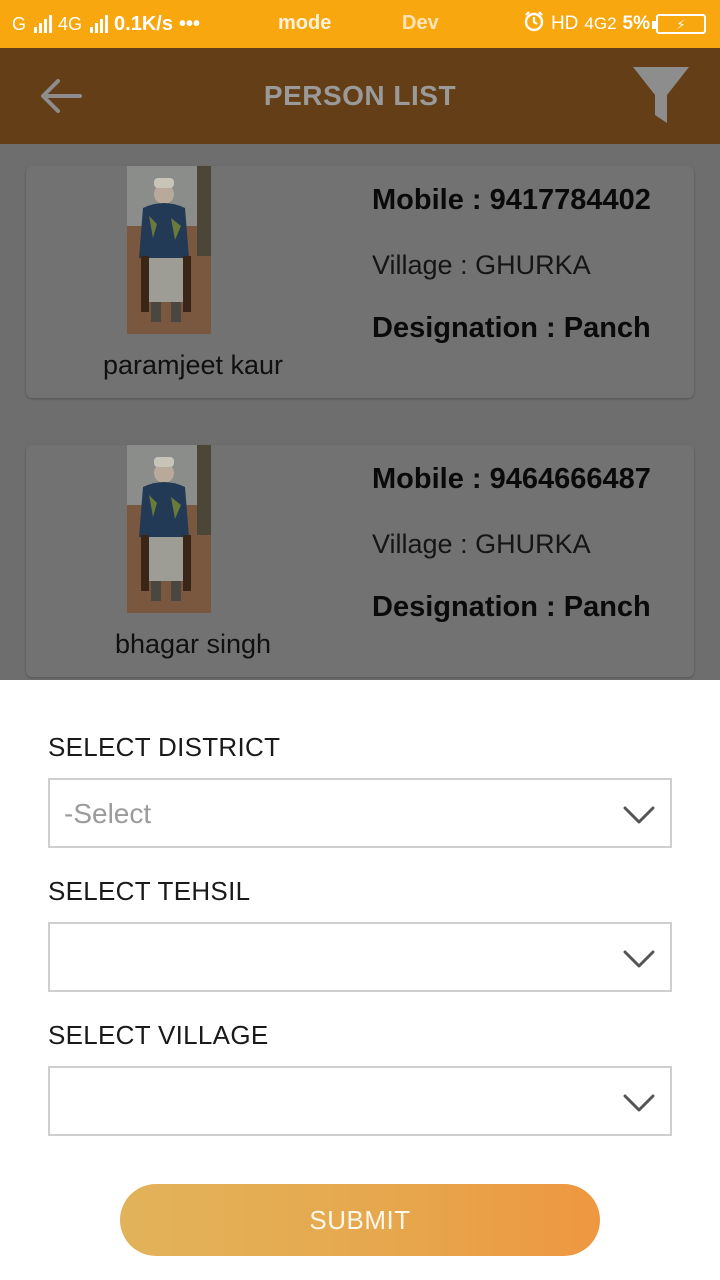 The height and width of the screenshot is (1280, 720). Describe the element at coordinates (19, 23) in the screenshot. I see `carrier-label: G` at that location.